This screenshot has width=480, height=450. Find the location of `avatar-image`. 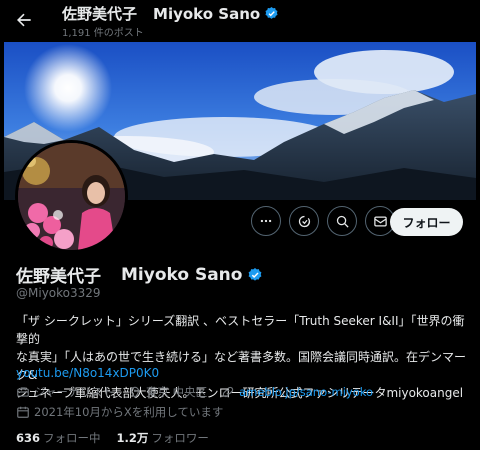

avatar-image is located at coordinates (71, 196).